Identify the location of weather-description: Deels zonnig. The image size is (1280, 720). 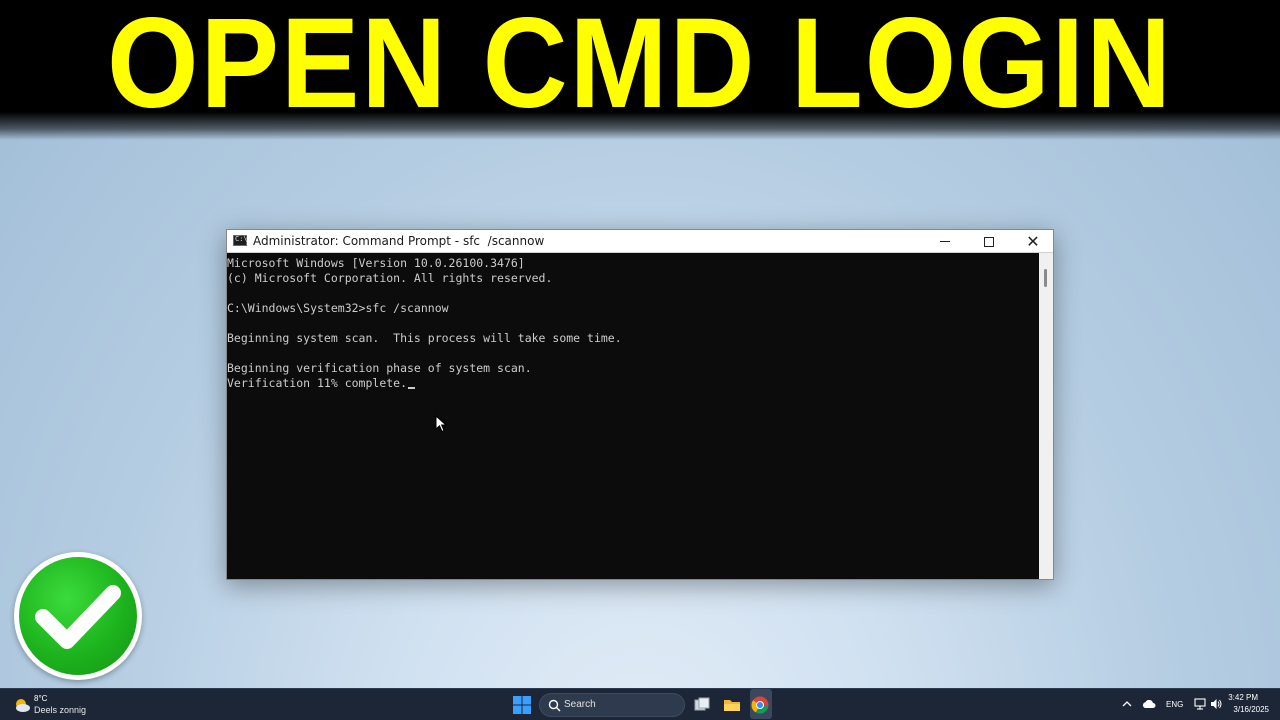
(60, 710).